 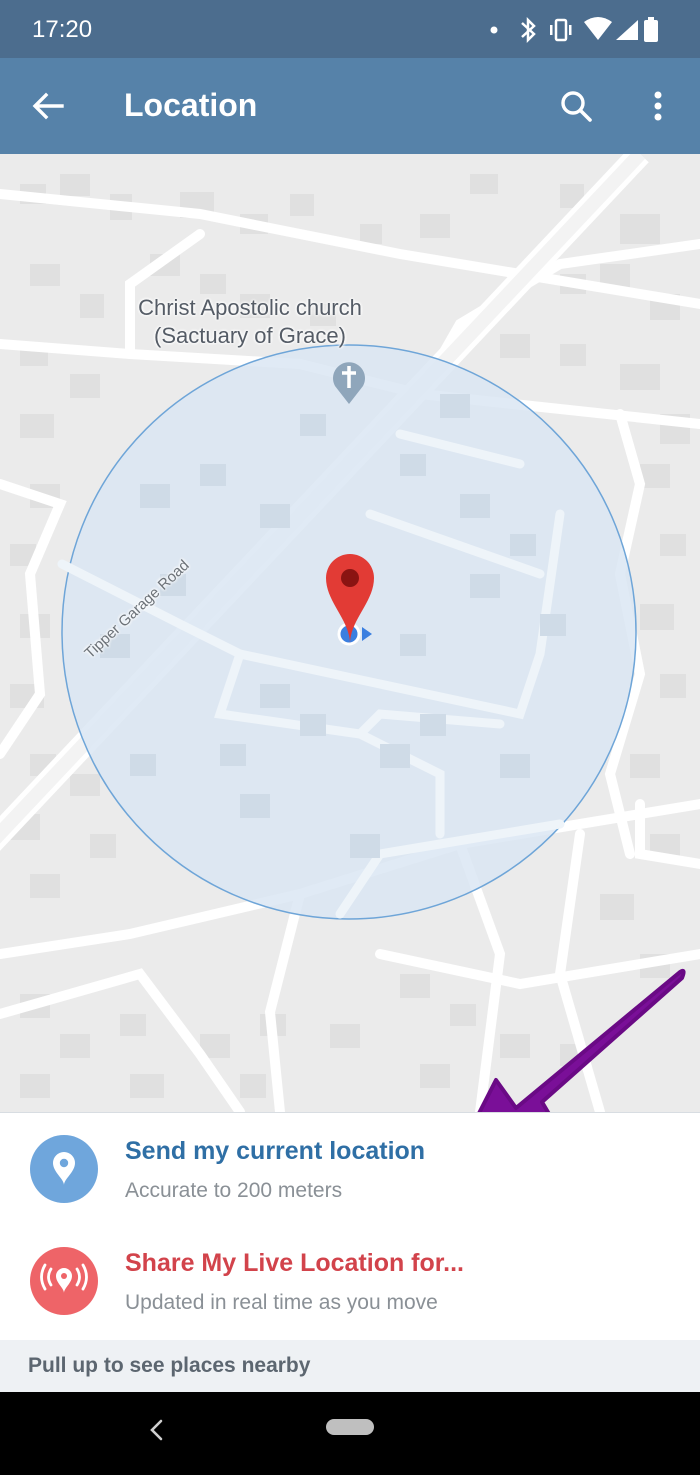 What do you see at coordinates (574, 30) in the screenshot?
I see `status-icons` at bounding box center [574, 30].